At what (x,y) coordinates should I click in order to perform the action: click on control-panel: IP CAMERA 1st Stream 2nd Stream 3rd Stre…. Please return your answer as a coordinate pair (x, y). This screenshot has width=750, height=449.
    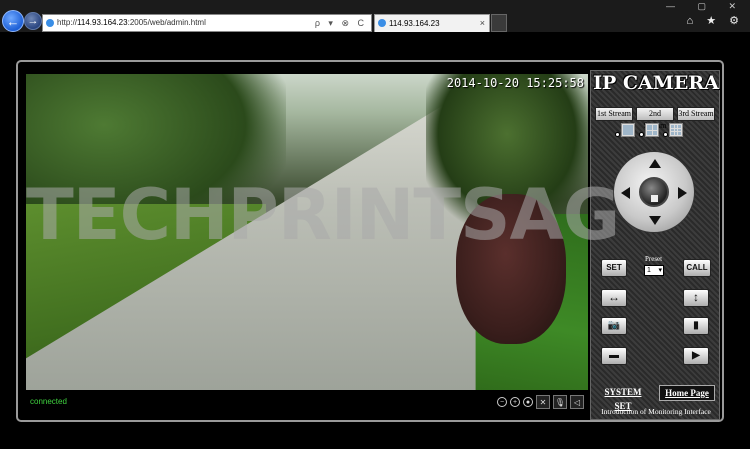
    Looking at the image, I should click on (655, 245).